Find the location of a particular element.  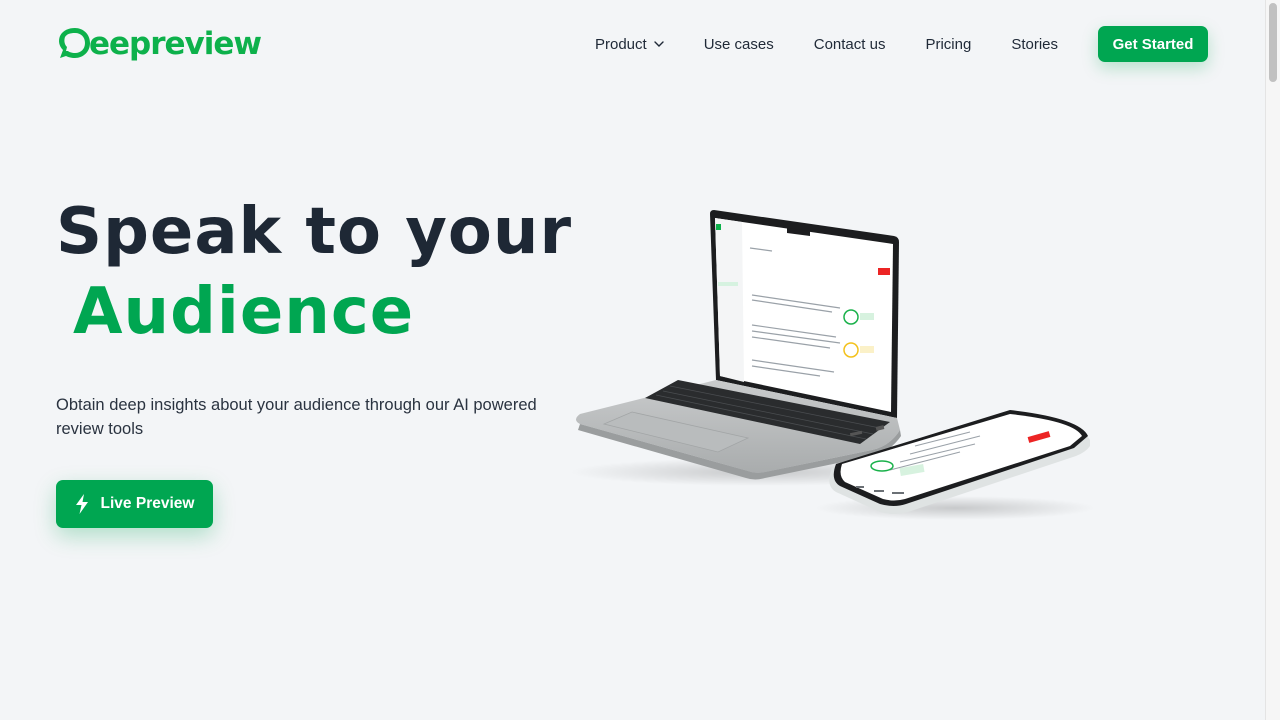

live-preview-button: Live Preview is located at coordinates (134, 504).